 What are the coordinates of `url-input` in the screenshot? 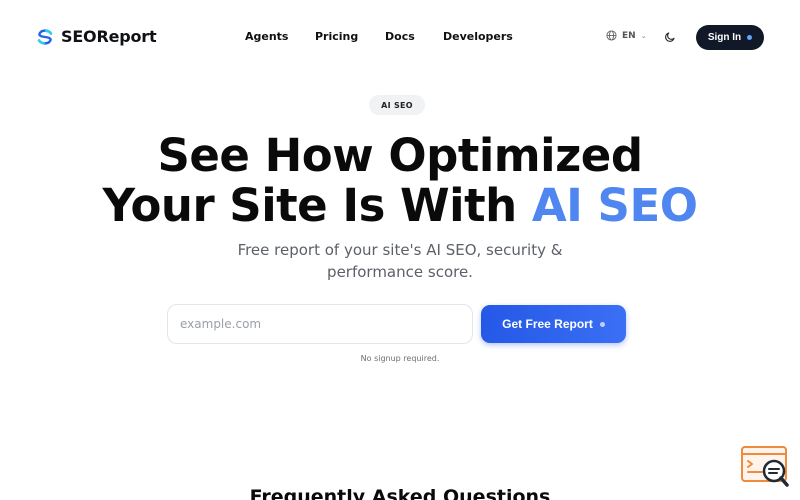 It's located at (320, 324).